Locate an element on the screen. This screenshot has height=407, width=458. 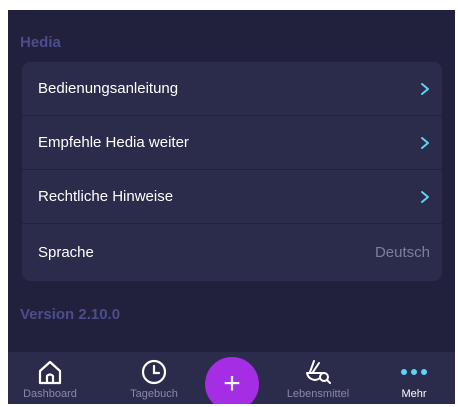
tab-dashboard: Dashboard is located at coordinates (50, 378).